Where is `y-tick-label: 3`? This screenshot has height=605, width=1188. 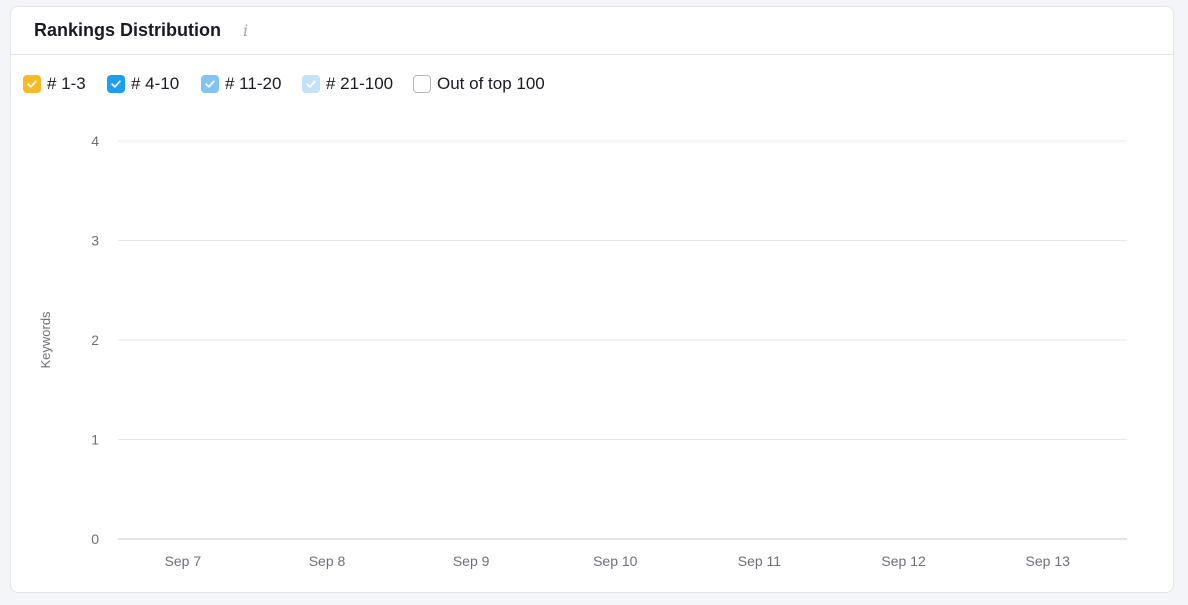
y-tick-label: 3 is located at coordinates (95, 241).